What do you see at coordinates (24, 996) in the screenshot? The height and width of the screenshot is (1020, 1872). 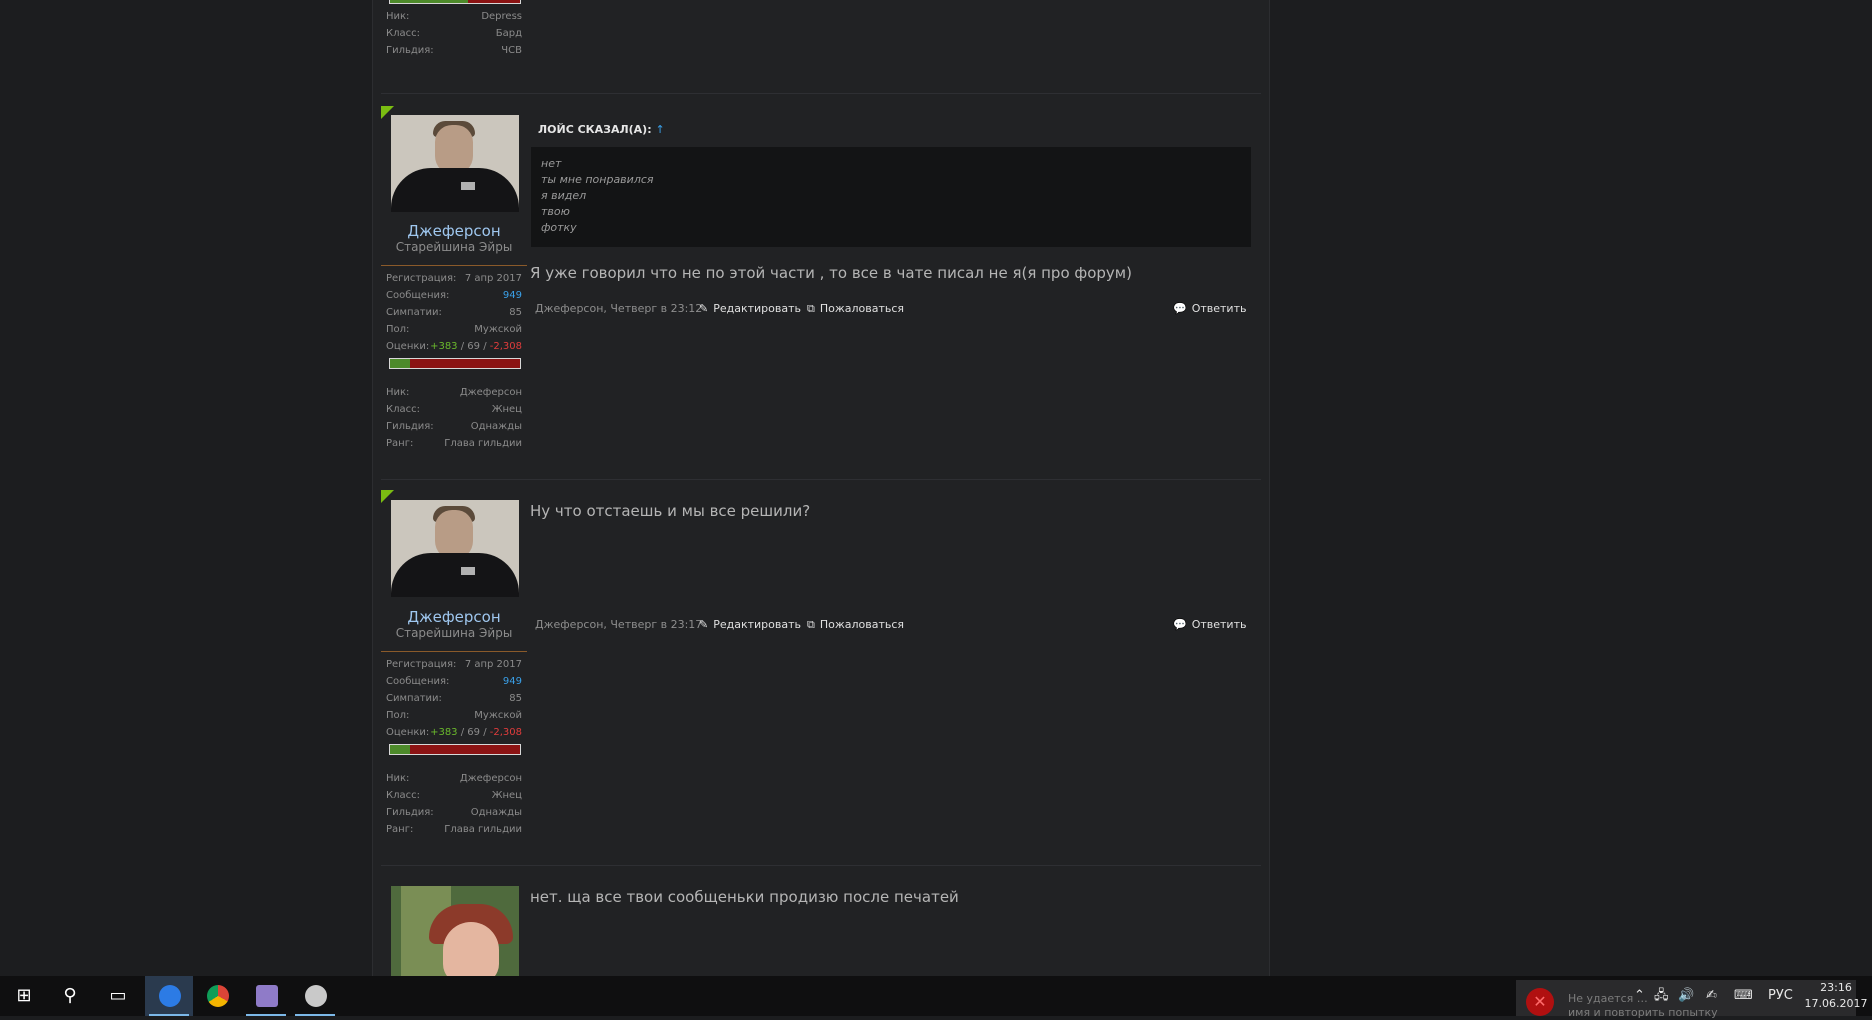 I see `windows-start-icon: ⊞` at bounding box center [24, 996].